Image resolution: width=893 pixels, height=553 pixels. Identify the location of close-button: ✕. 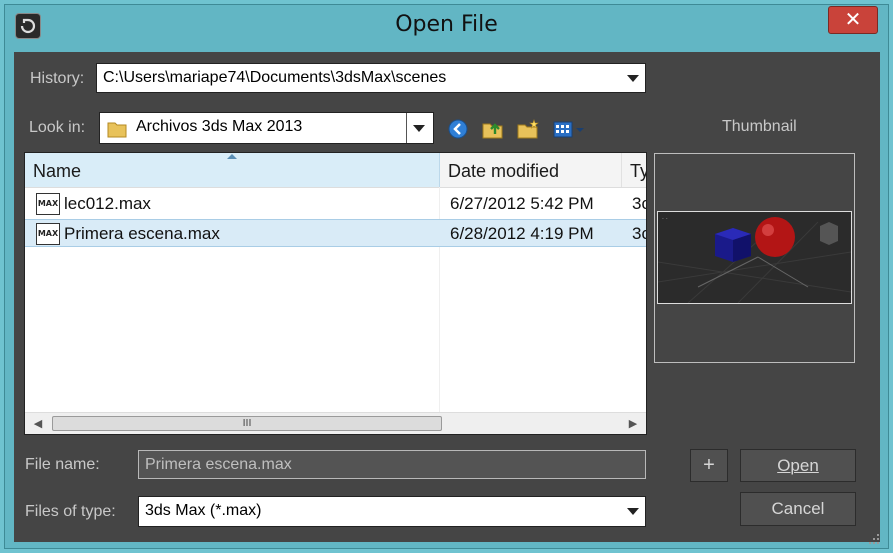
(853, 20).